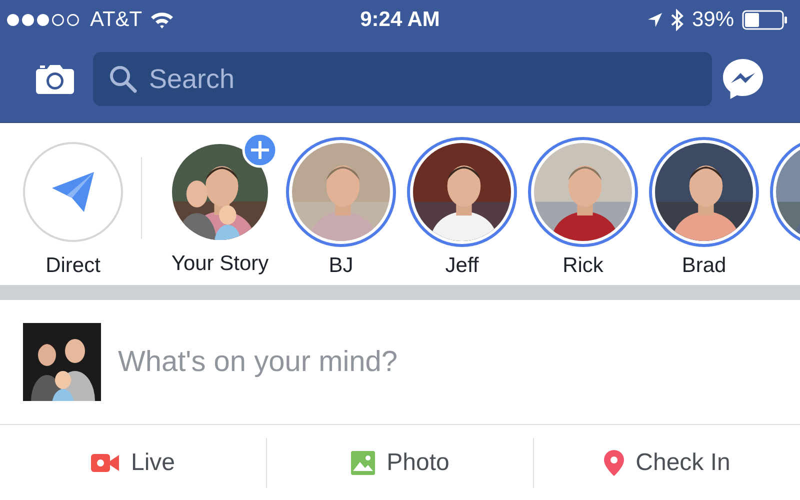 The height and width of the screenshot is (500, 800). I want to click on camera-icon, so click(55, 79).